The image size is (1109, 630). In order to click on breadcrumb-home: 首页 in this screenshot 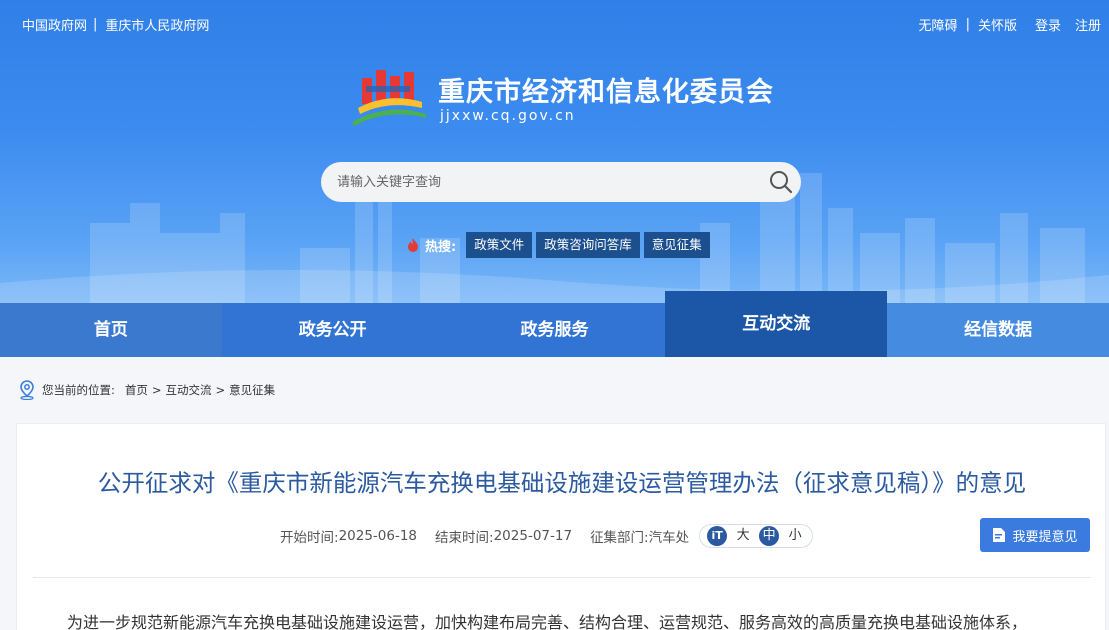, I will do `click(136, 390)`.